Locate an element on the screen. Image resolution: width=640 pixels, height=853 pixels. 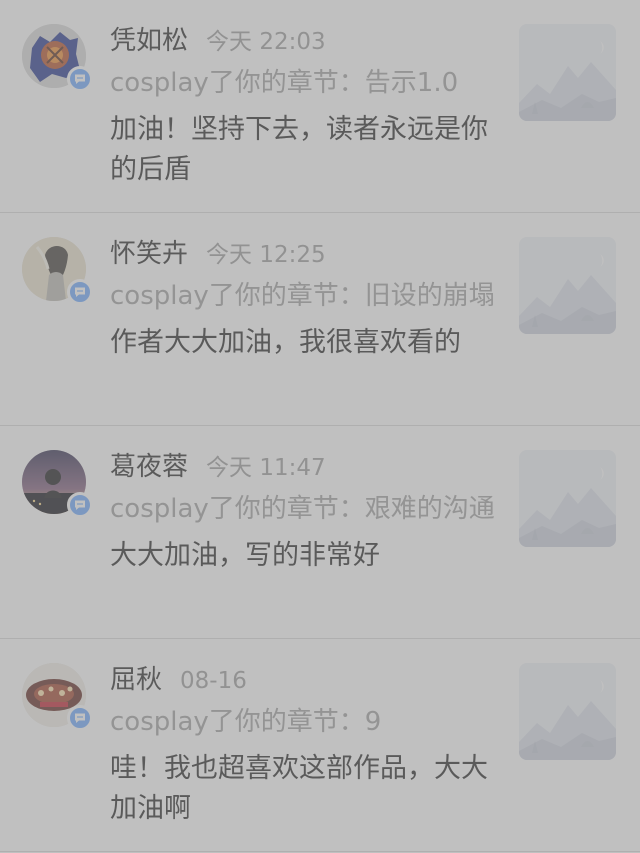
chapter-action-text: cosplay了你的章节：9 is located at coordinates (305, 722).